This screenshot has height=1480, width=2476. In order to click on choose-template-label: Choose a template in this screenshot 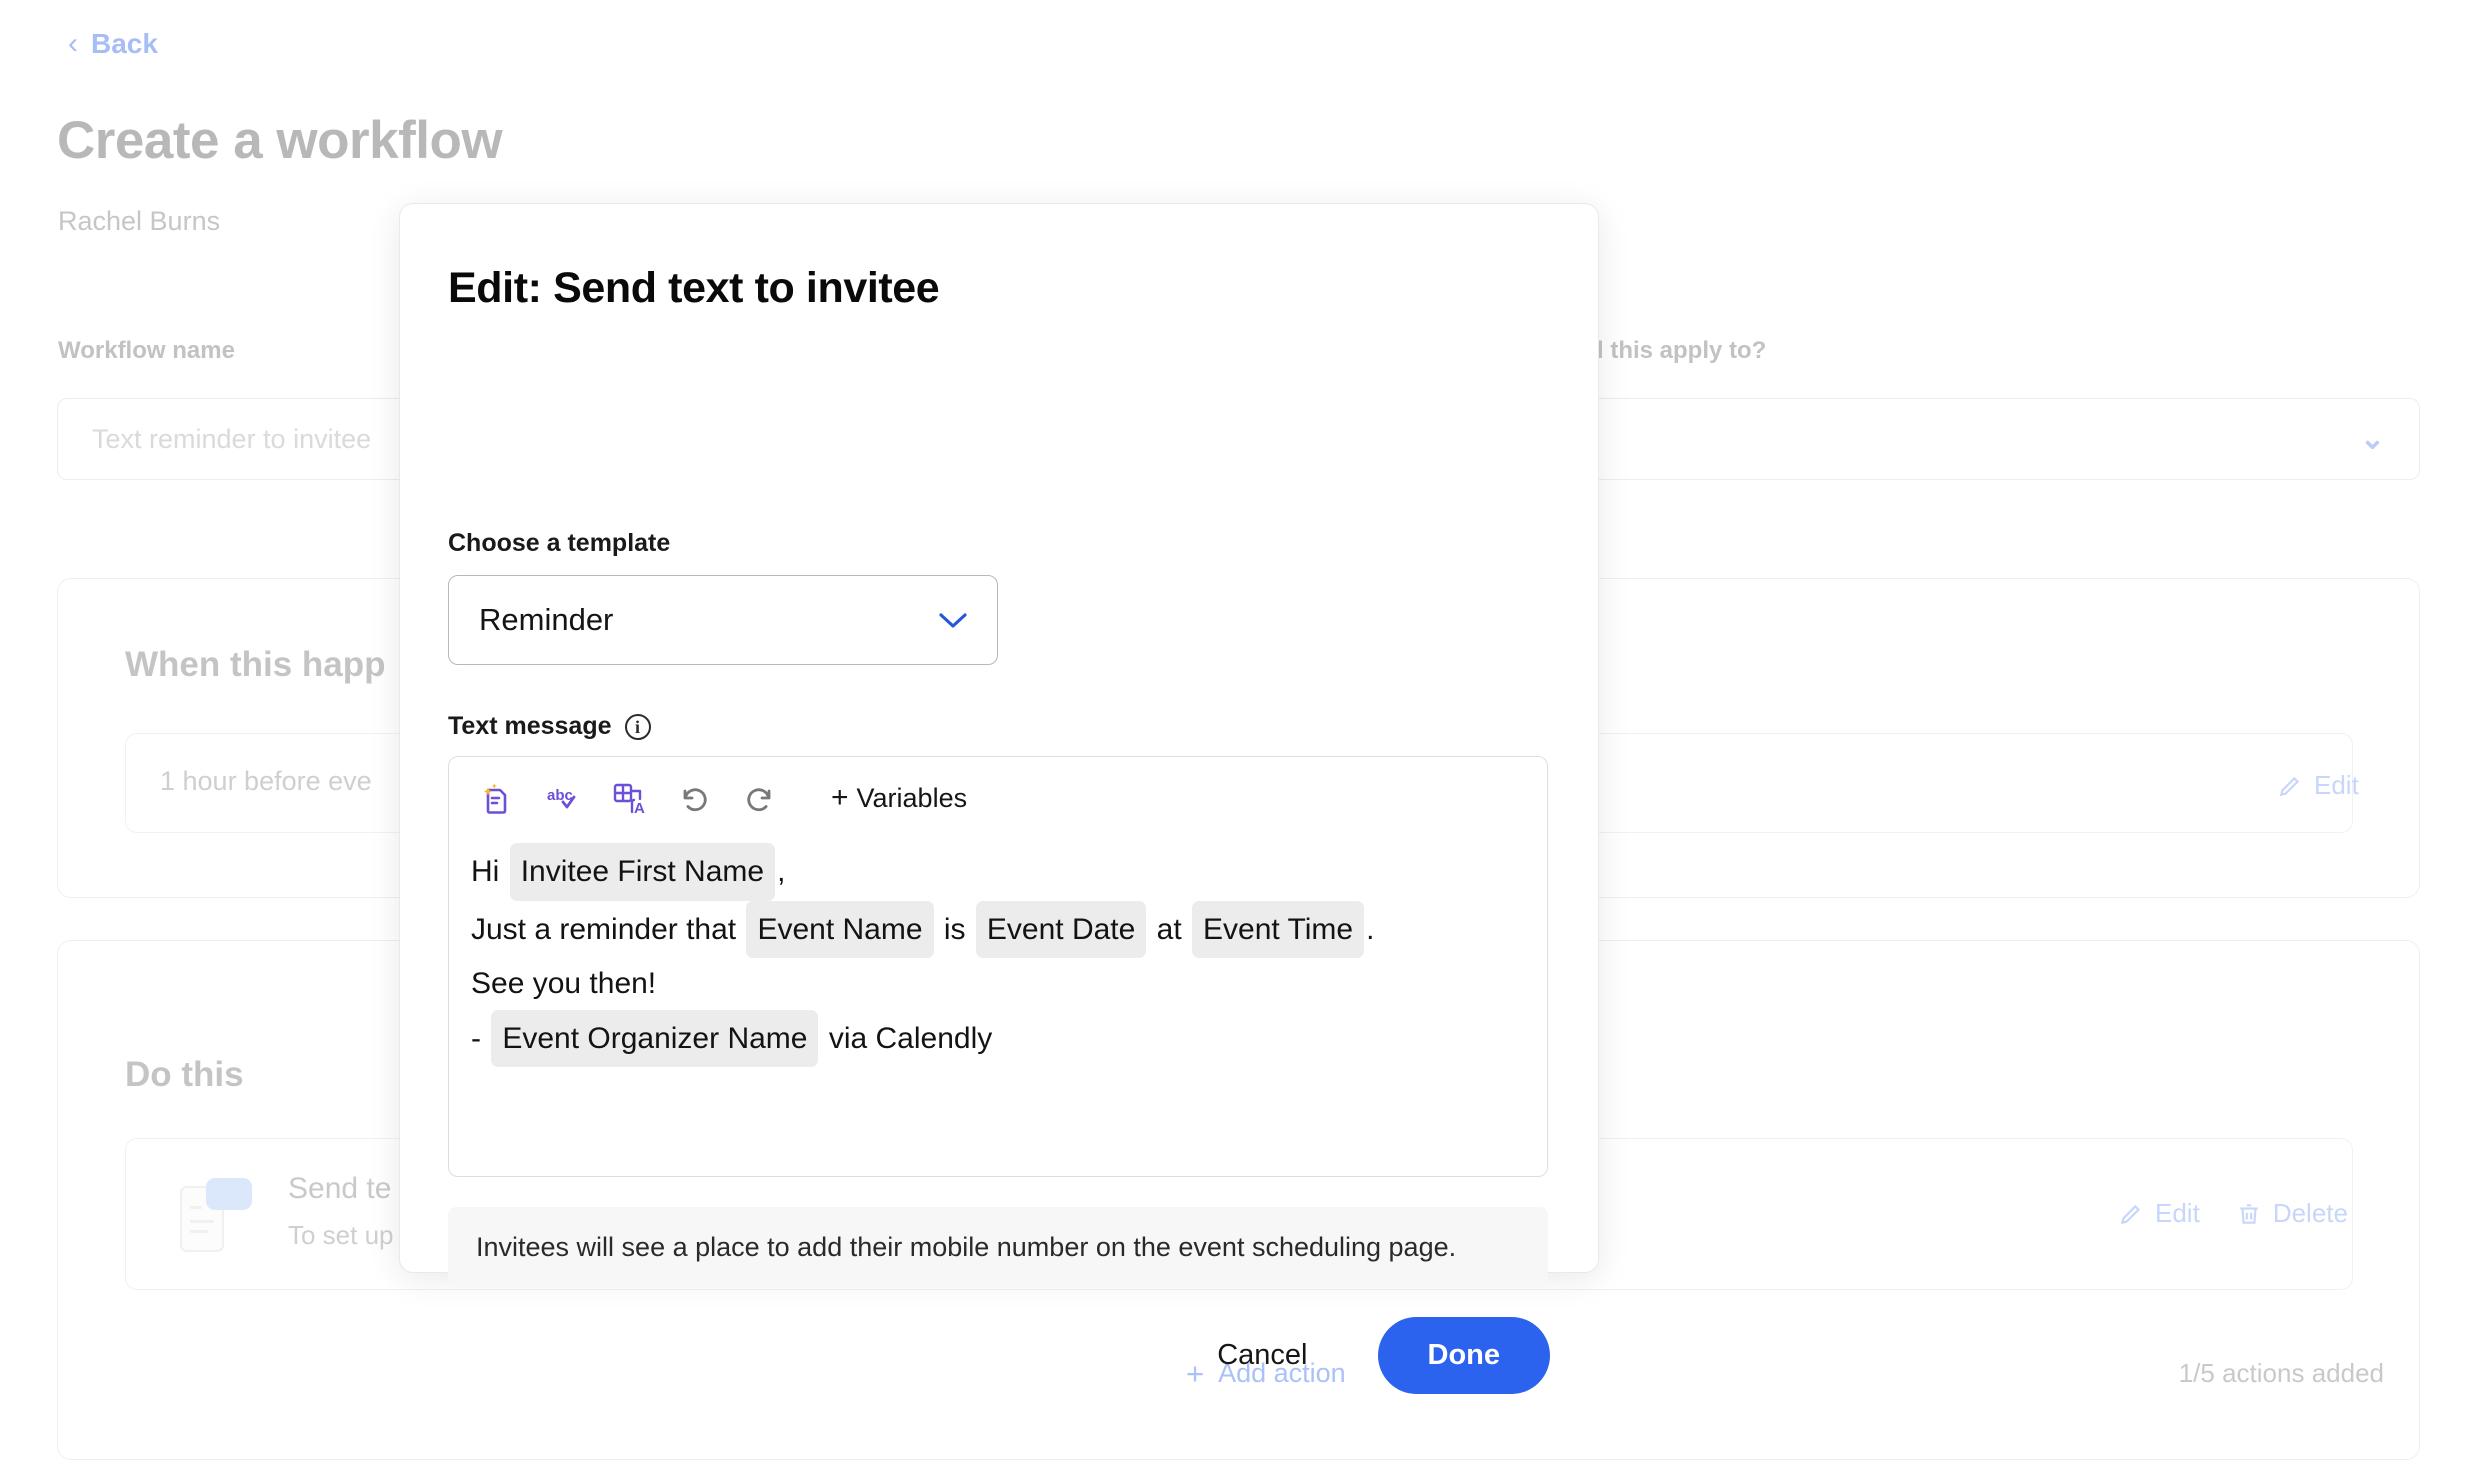, I will do `click(559, 543)`.